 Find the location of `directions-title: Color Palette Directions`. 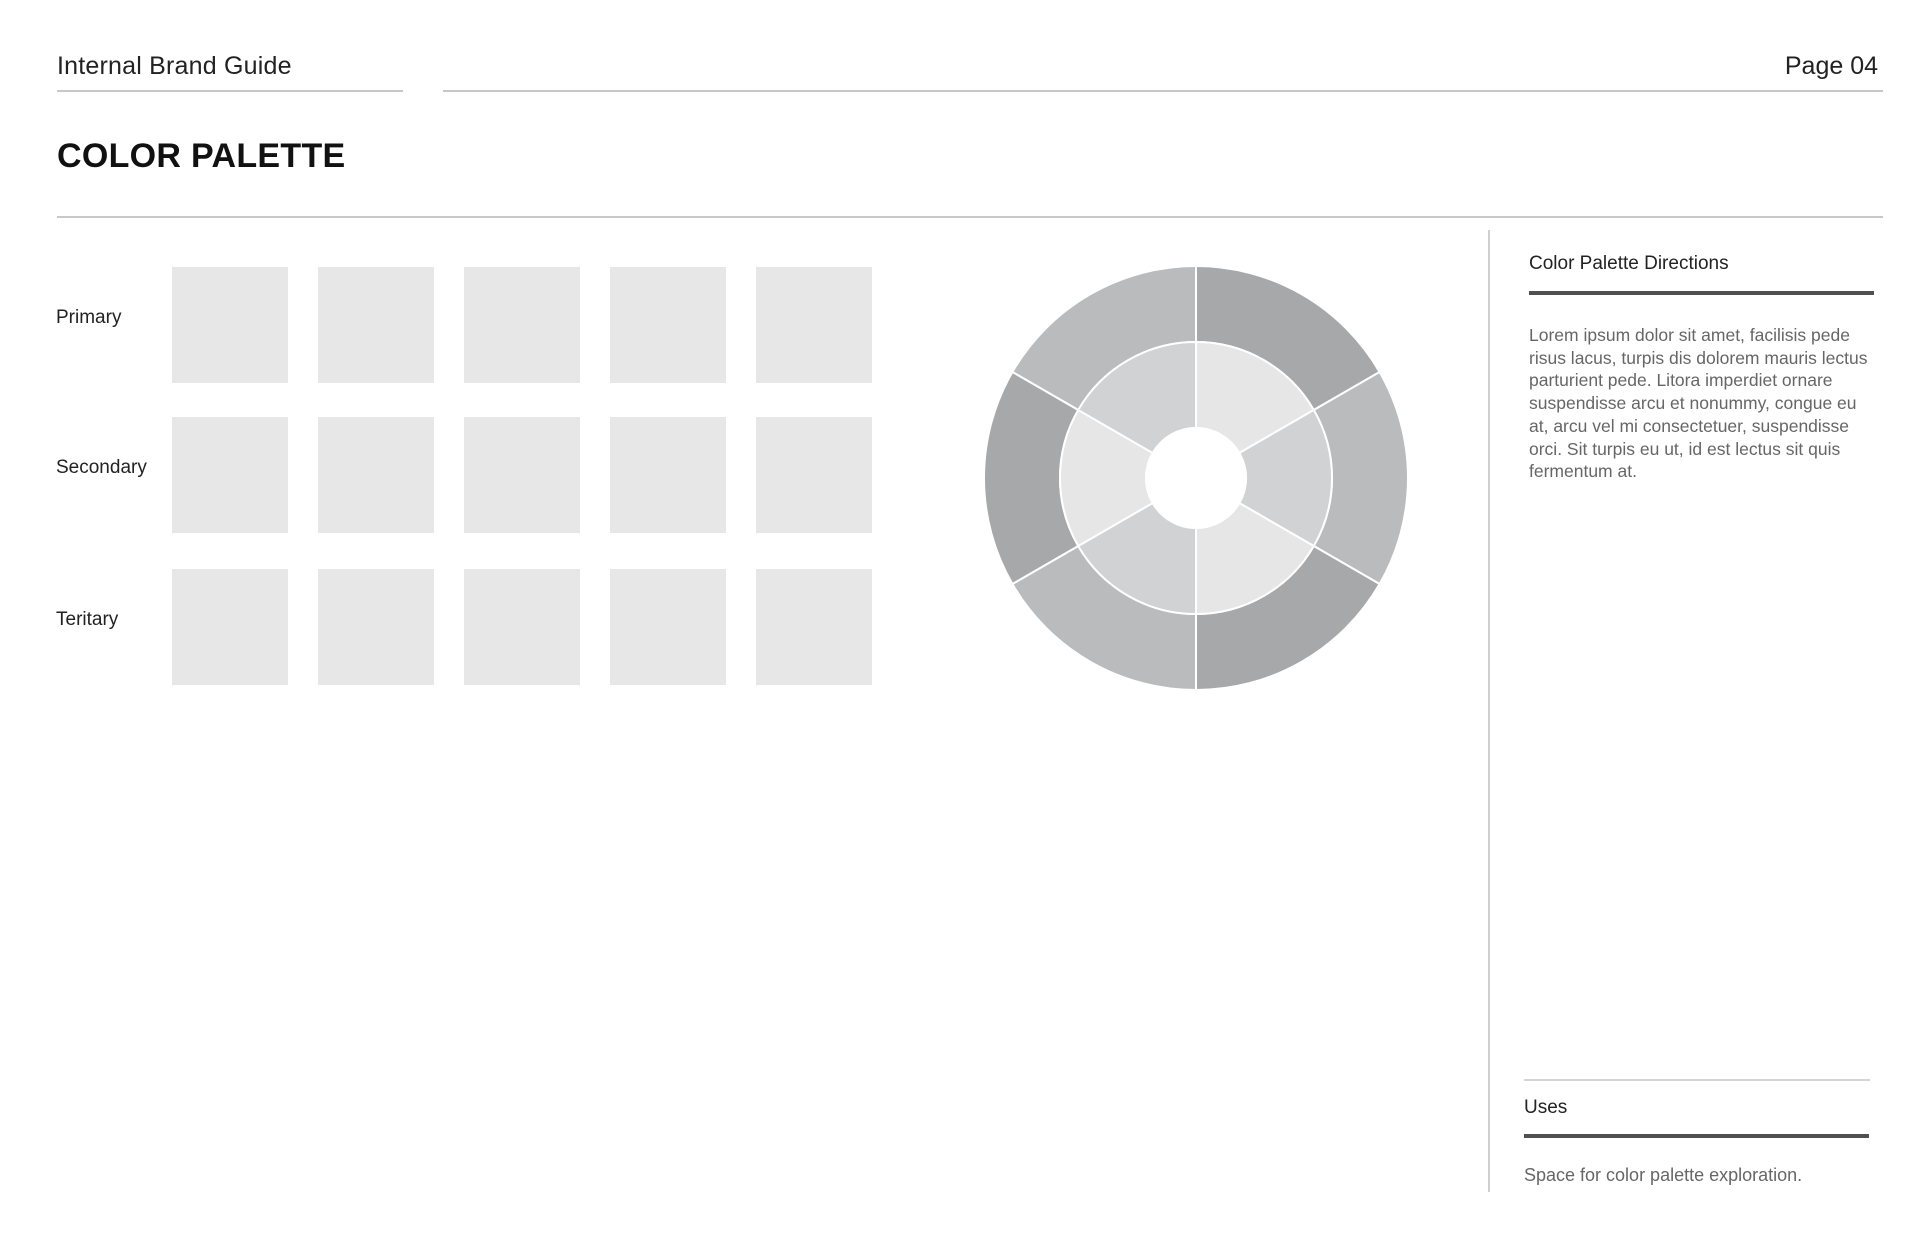

directions-title: Color Palette Directions is located at coordinates (1629, 263).